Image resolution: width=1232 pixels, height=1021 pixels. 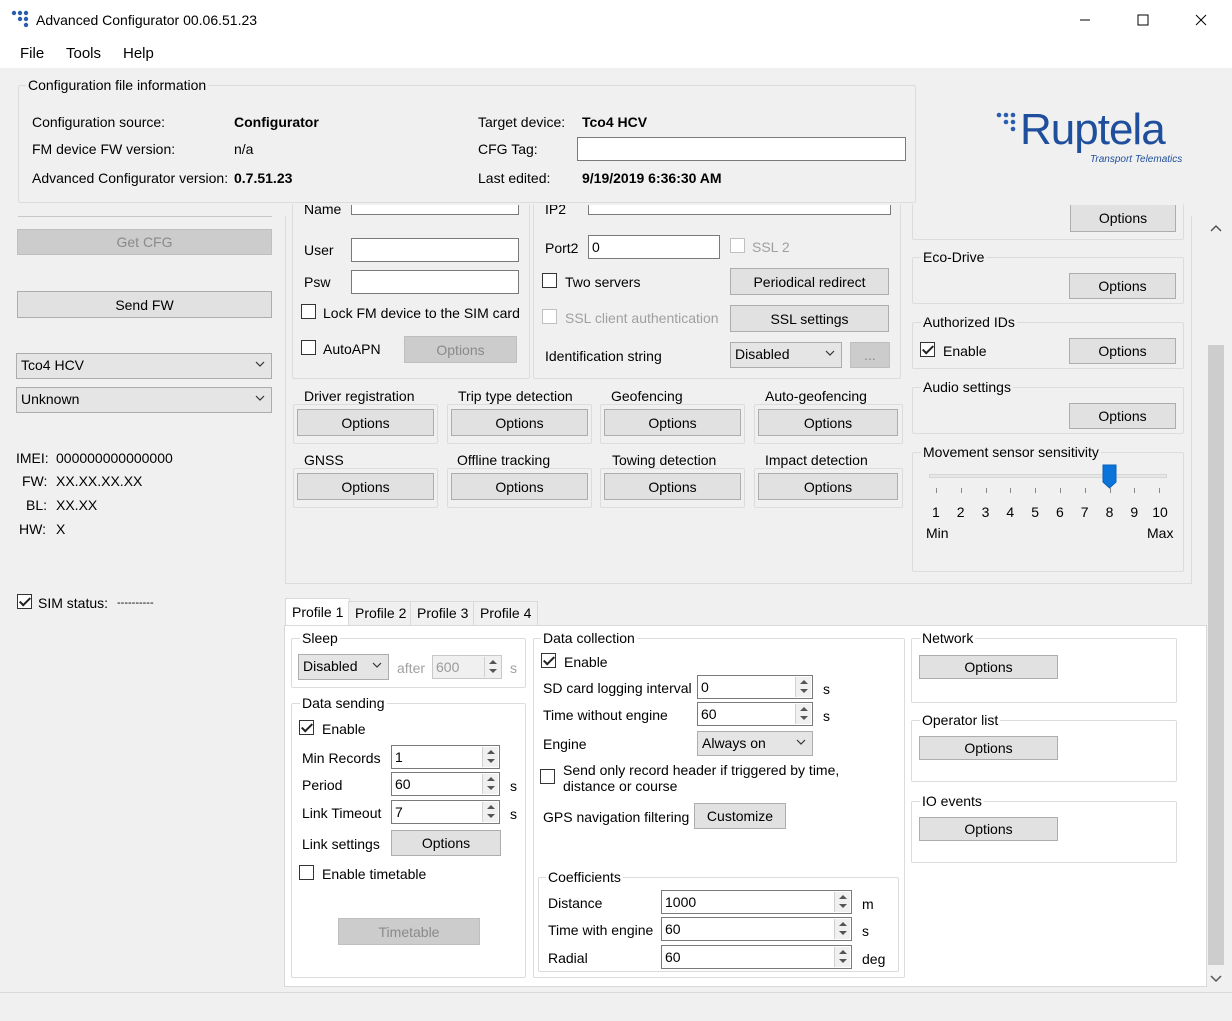 I want to click on movement-max-label: Max, so click(x=1160, y=533).